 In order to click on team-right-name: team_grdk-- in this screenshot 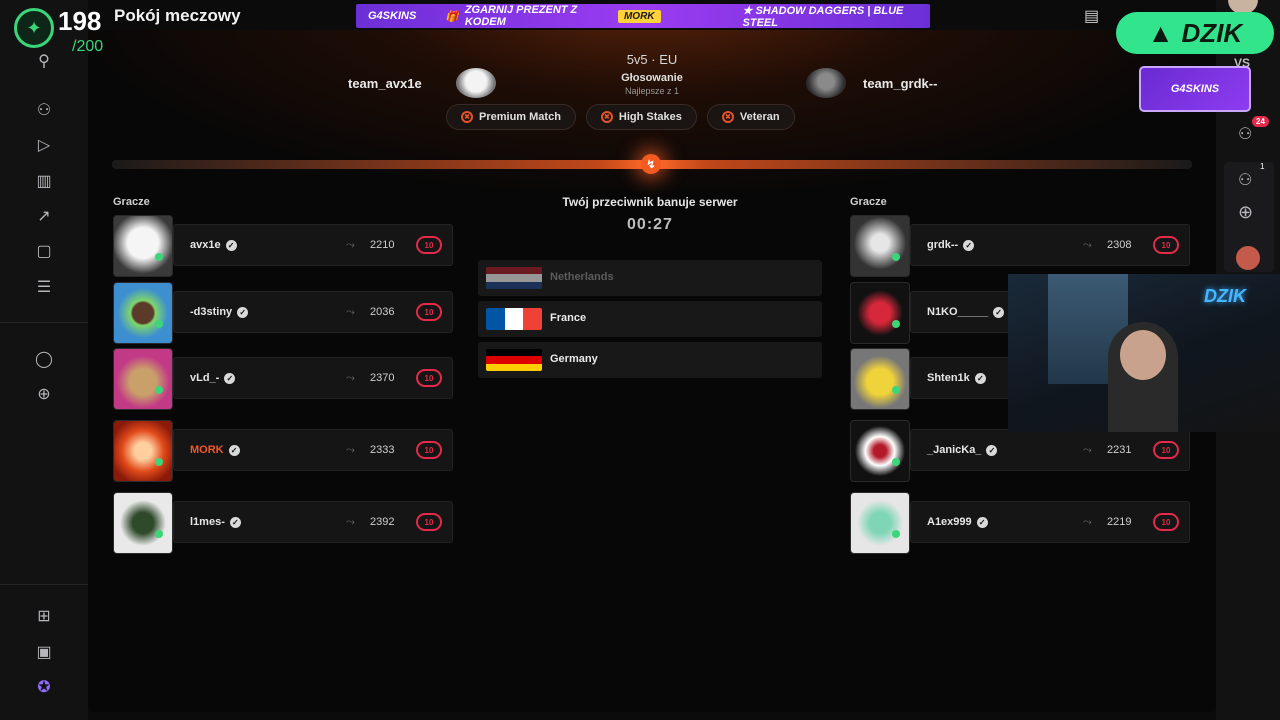, I will do `click(900, 83)`.